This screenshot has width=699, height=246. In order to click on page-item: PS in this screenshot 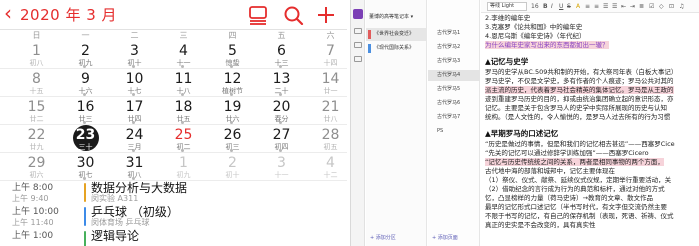, I will do `click(454, 131)`.